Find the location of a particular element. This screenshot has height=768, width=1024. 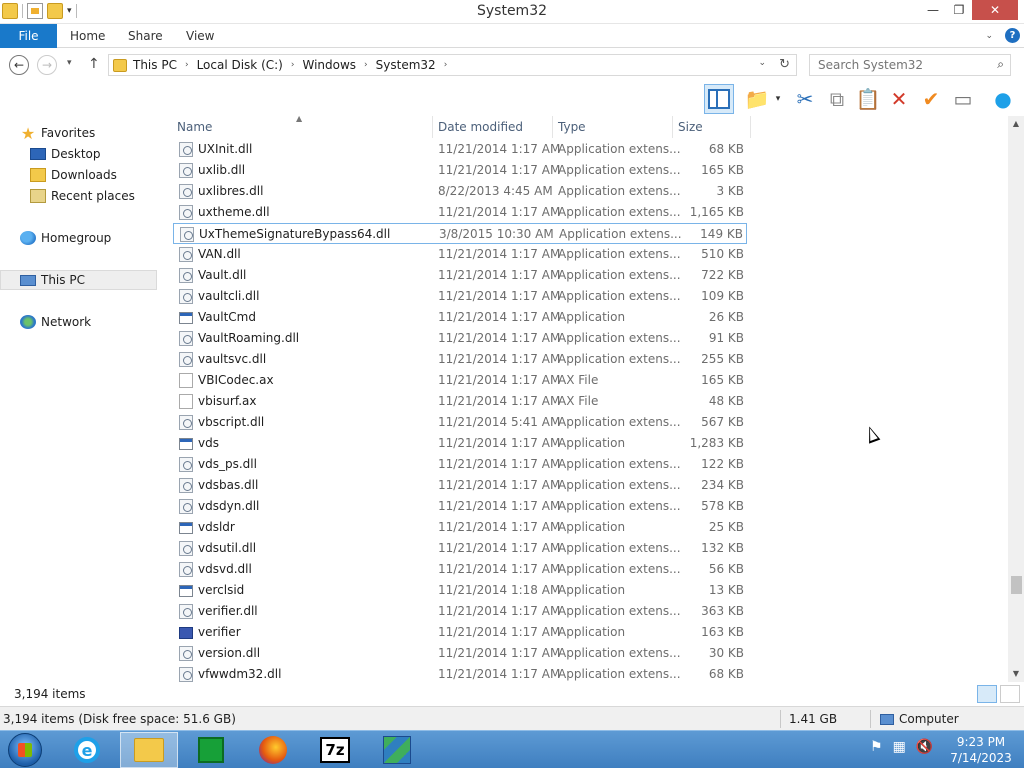

folder-options-button: 📁 is located at coordinates (757, 99).